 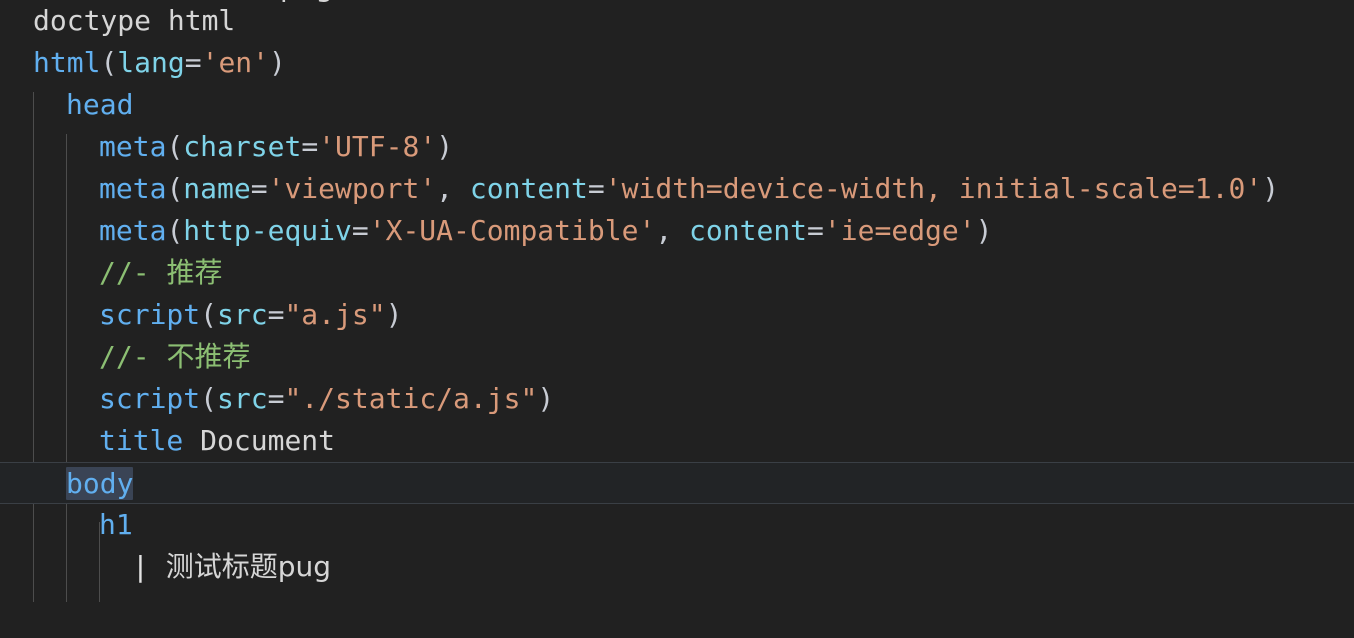 What do you see at coordinates (899, 230) in the screenshot?
I see `token-str: 'ie=edge'` at bounding box center [899, 230].